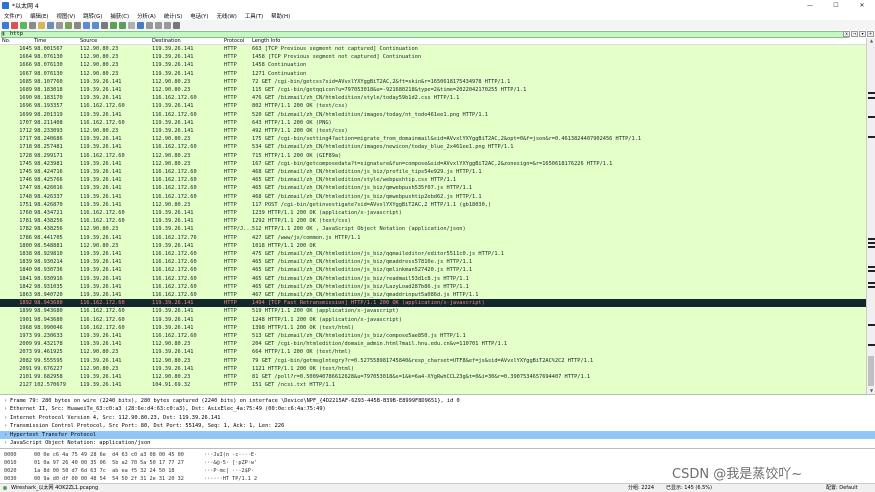 The width and height of the screenshot is (875, 492). What do you see at coordinates (10, 471) in the screenshot?
I see `bytes-offset: 0020` at bounding box center [10, 471].